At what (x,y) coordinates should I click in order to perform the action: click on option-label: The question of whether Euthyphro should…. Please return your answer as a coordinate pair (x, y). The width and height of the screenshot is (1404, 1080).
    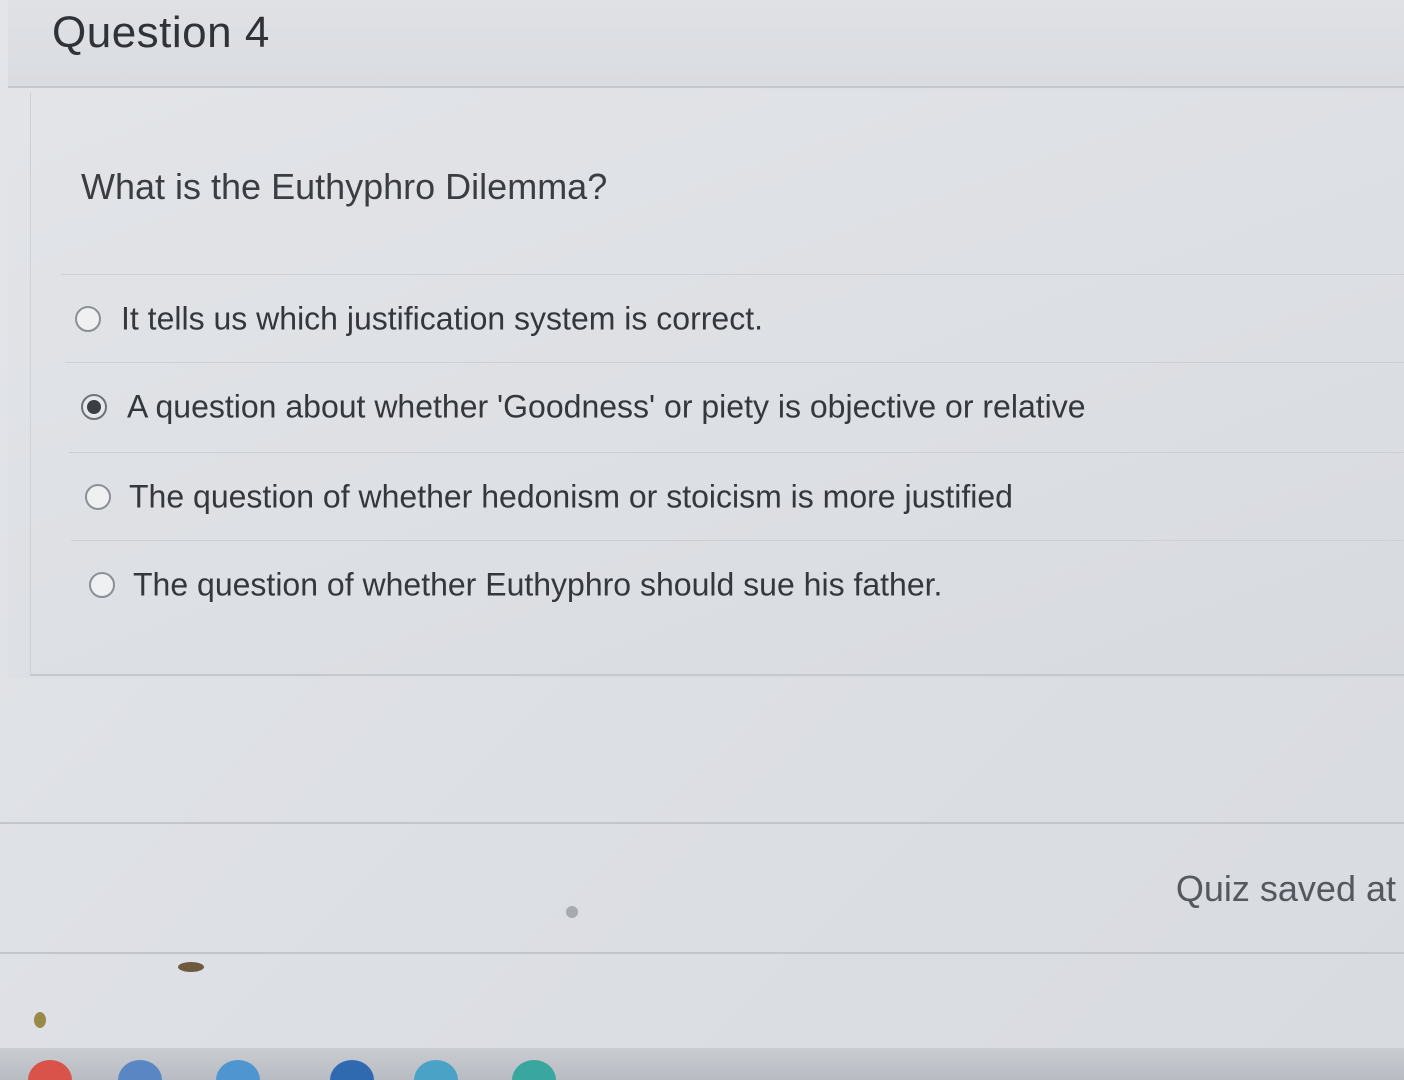
    Looking at the image, I should click on (537, 585).